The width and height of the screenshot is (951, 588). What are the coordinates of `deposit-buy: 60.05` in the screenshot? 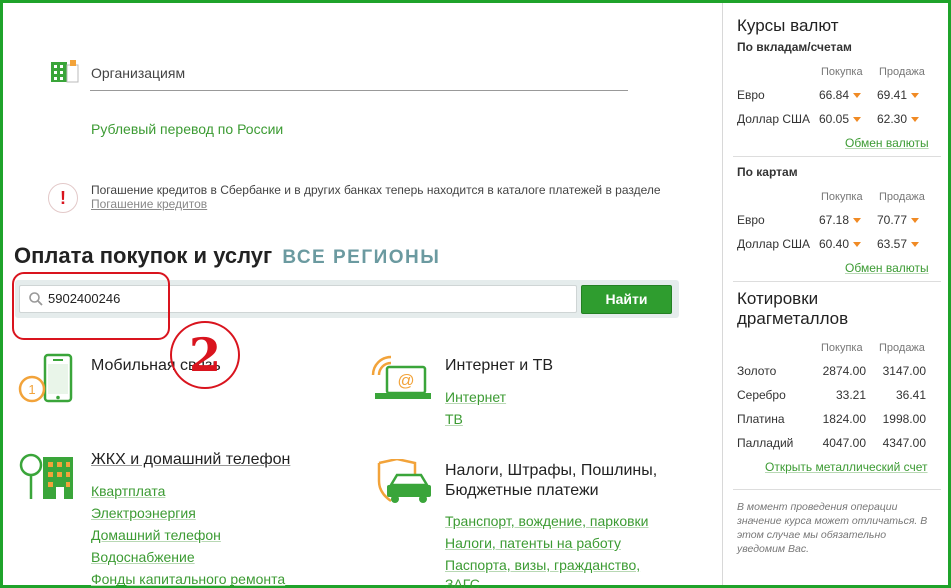 It's located at (840, 119).